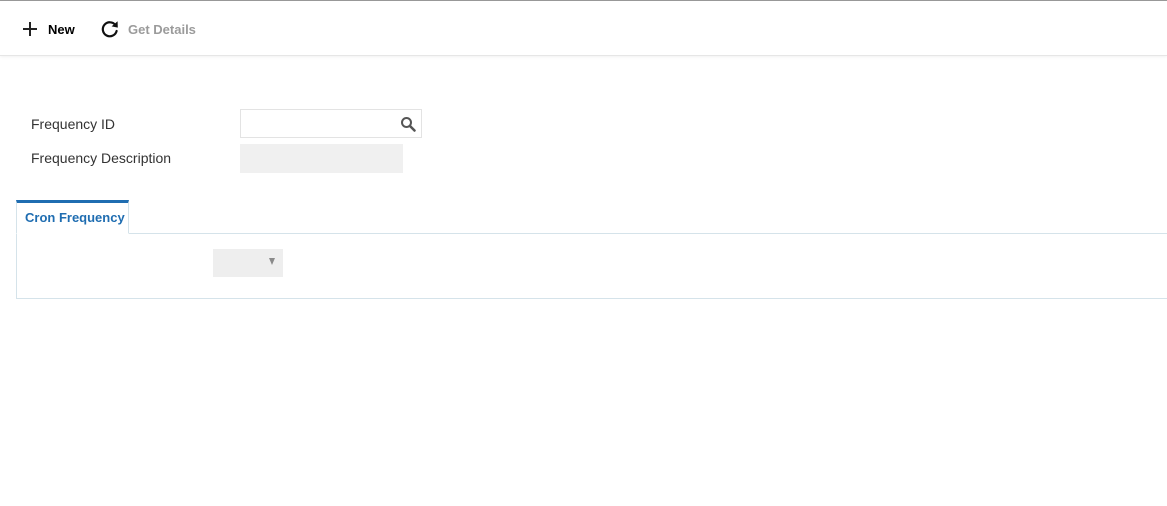 This screenshot has width=1167, height=506. What do you see at coordinates (591, 266) in the screenshot?
I see `cron-frequency-panel` at bounding box center [591, 266].